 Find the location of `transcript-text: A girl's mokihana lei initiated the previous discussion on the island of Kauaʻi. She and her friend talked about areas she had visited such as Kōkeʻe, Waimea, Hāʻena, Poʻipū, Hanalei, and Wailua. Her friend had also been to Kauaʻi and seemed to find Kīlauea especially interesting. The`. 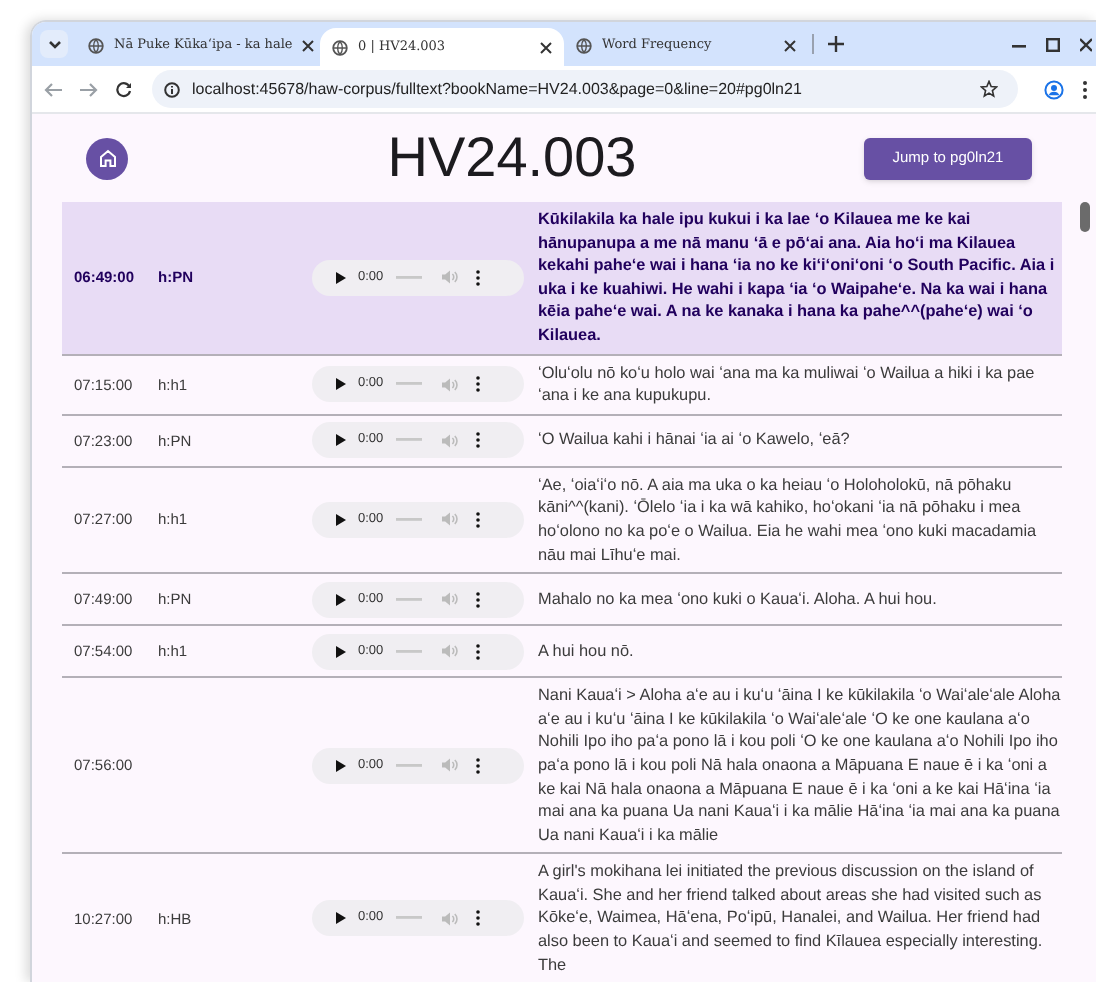

transcript-text: A girl's mokihana lei initiated the previous discussion on the island of Kauaʻi. She and her friend talked about areas she had visited such as Kōkeʻe, Waimea, Hāʻena, Poʻipū, Hanalei, and Wailua. Her friend had also been to Kauaʻi and seemed to find Kīlauea especially interesting. The is located at coordinates (791, 918).